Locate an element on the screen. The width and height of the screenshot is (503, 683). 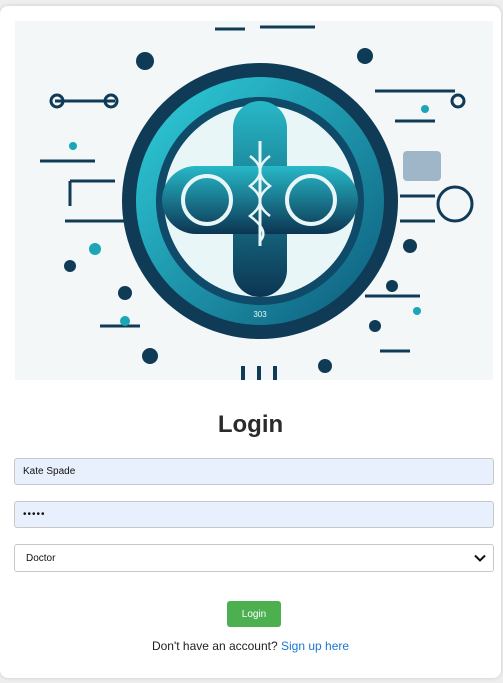
signup-prompt-text: Don't have an account? is located at coordinates (214, 646).